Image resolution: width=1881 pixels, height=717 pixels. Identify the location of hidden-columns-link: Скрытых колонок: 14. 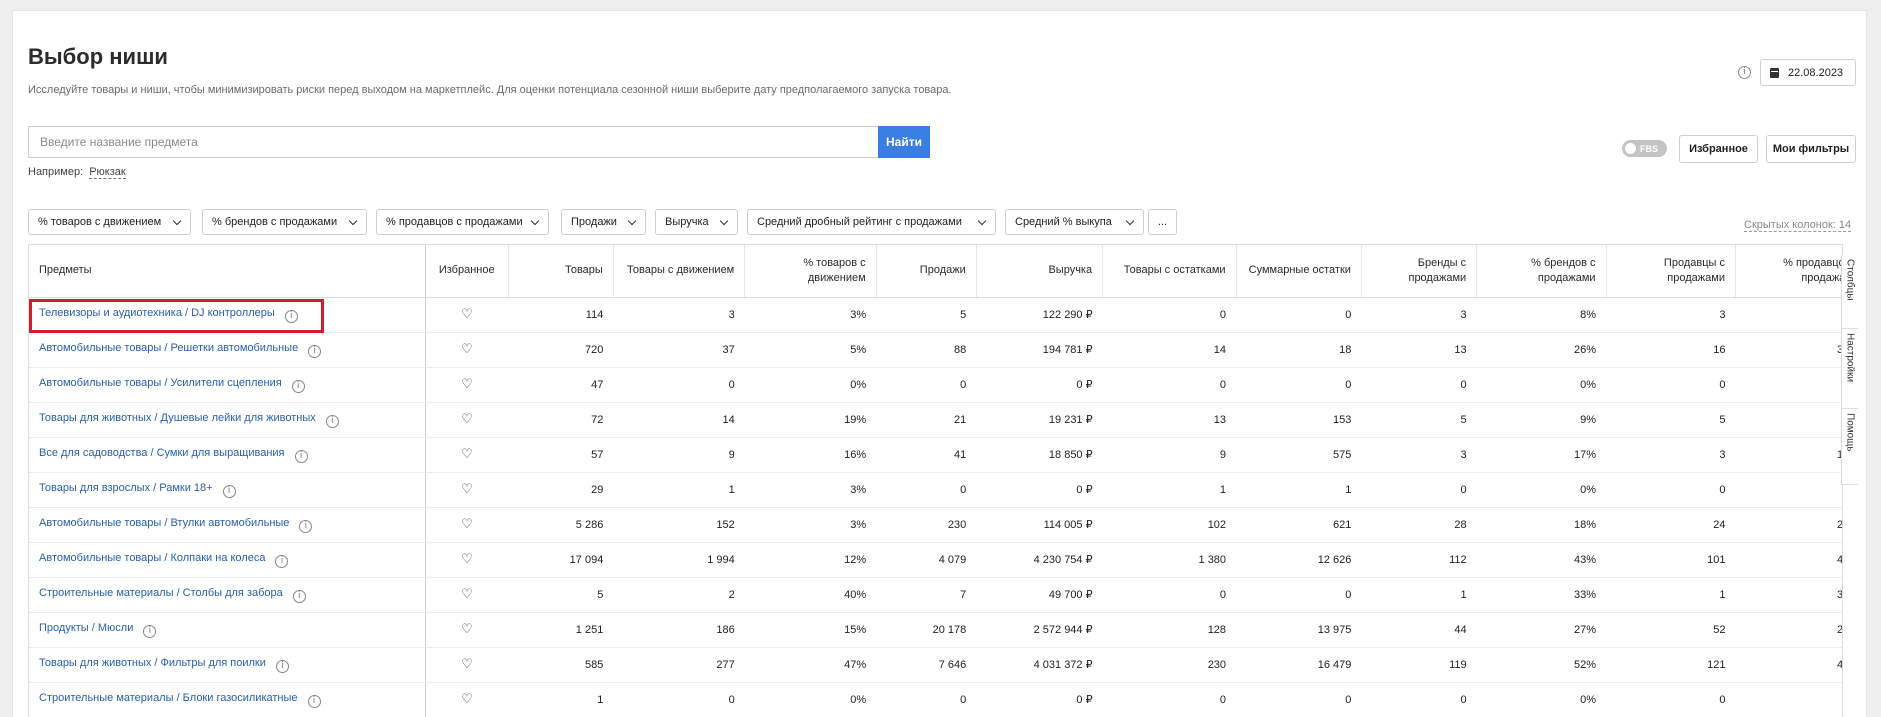
(1798, 225).